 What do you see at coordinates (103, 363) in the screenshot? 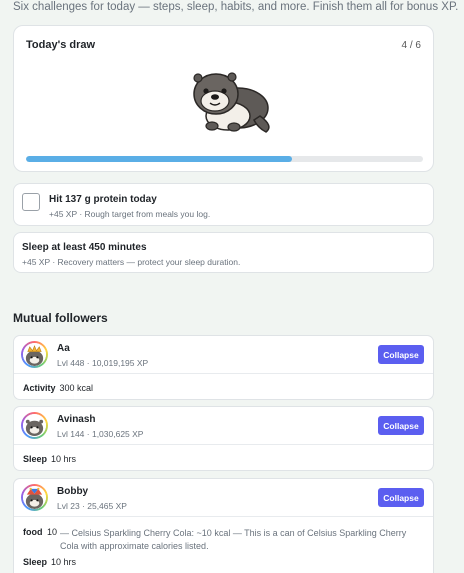
I see `follower-meta: Lvl 448 · 10,019,195 XP` at bounding box center [103, 363].